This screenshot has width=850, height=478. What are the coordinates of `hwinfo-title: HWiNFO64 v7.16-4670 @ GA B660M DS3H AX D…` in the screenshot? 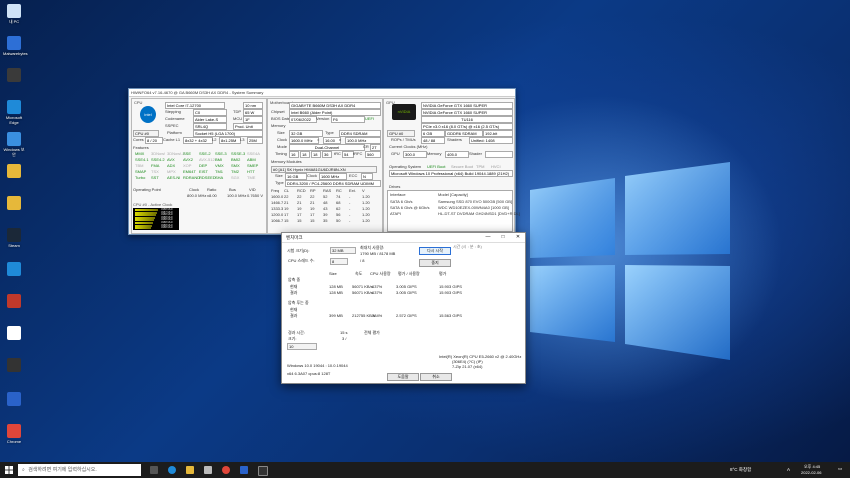 It's located at (322, 93).